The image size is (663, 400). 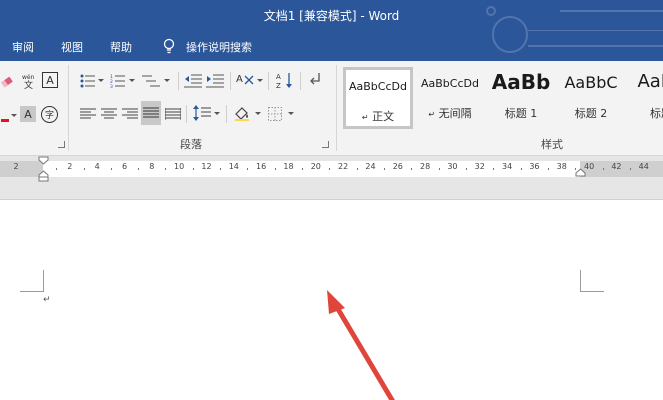 What do you see at coordinates (118, 81) in the screenshot?
I see `numbering-icon: 123` at bounding box center [118, 81].